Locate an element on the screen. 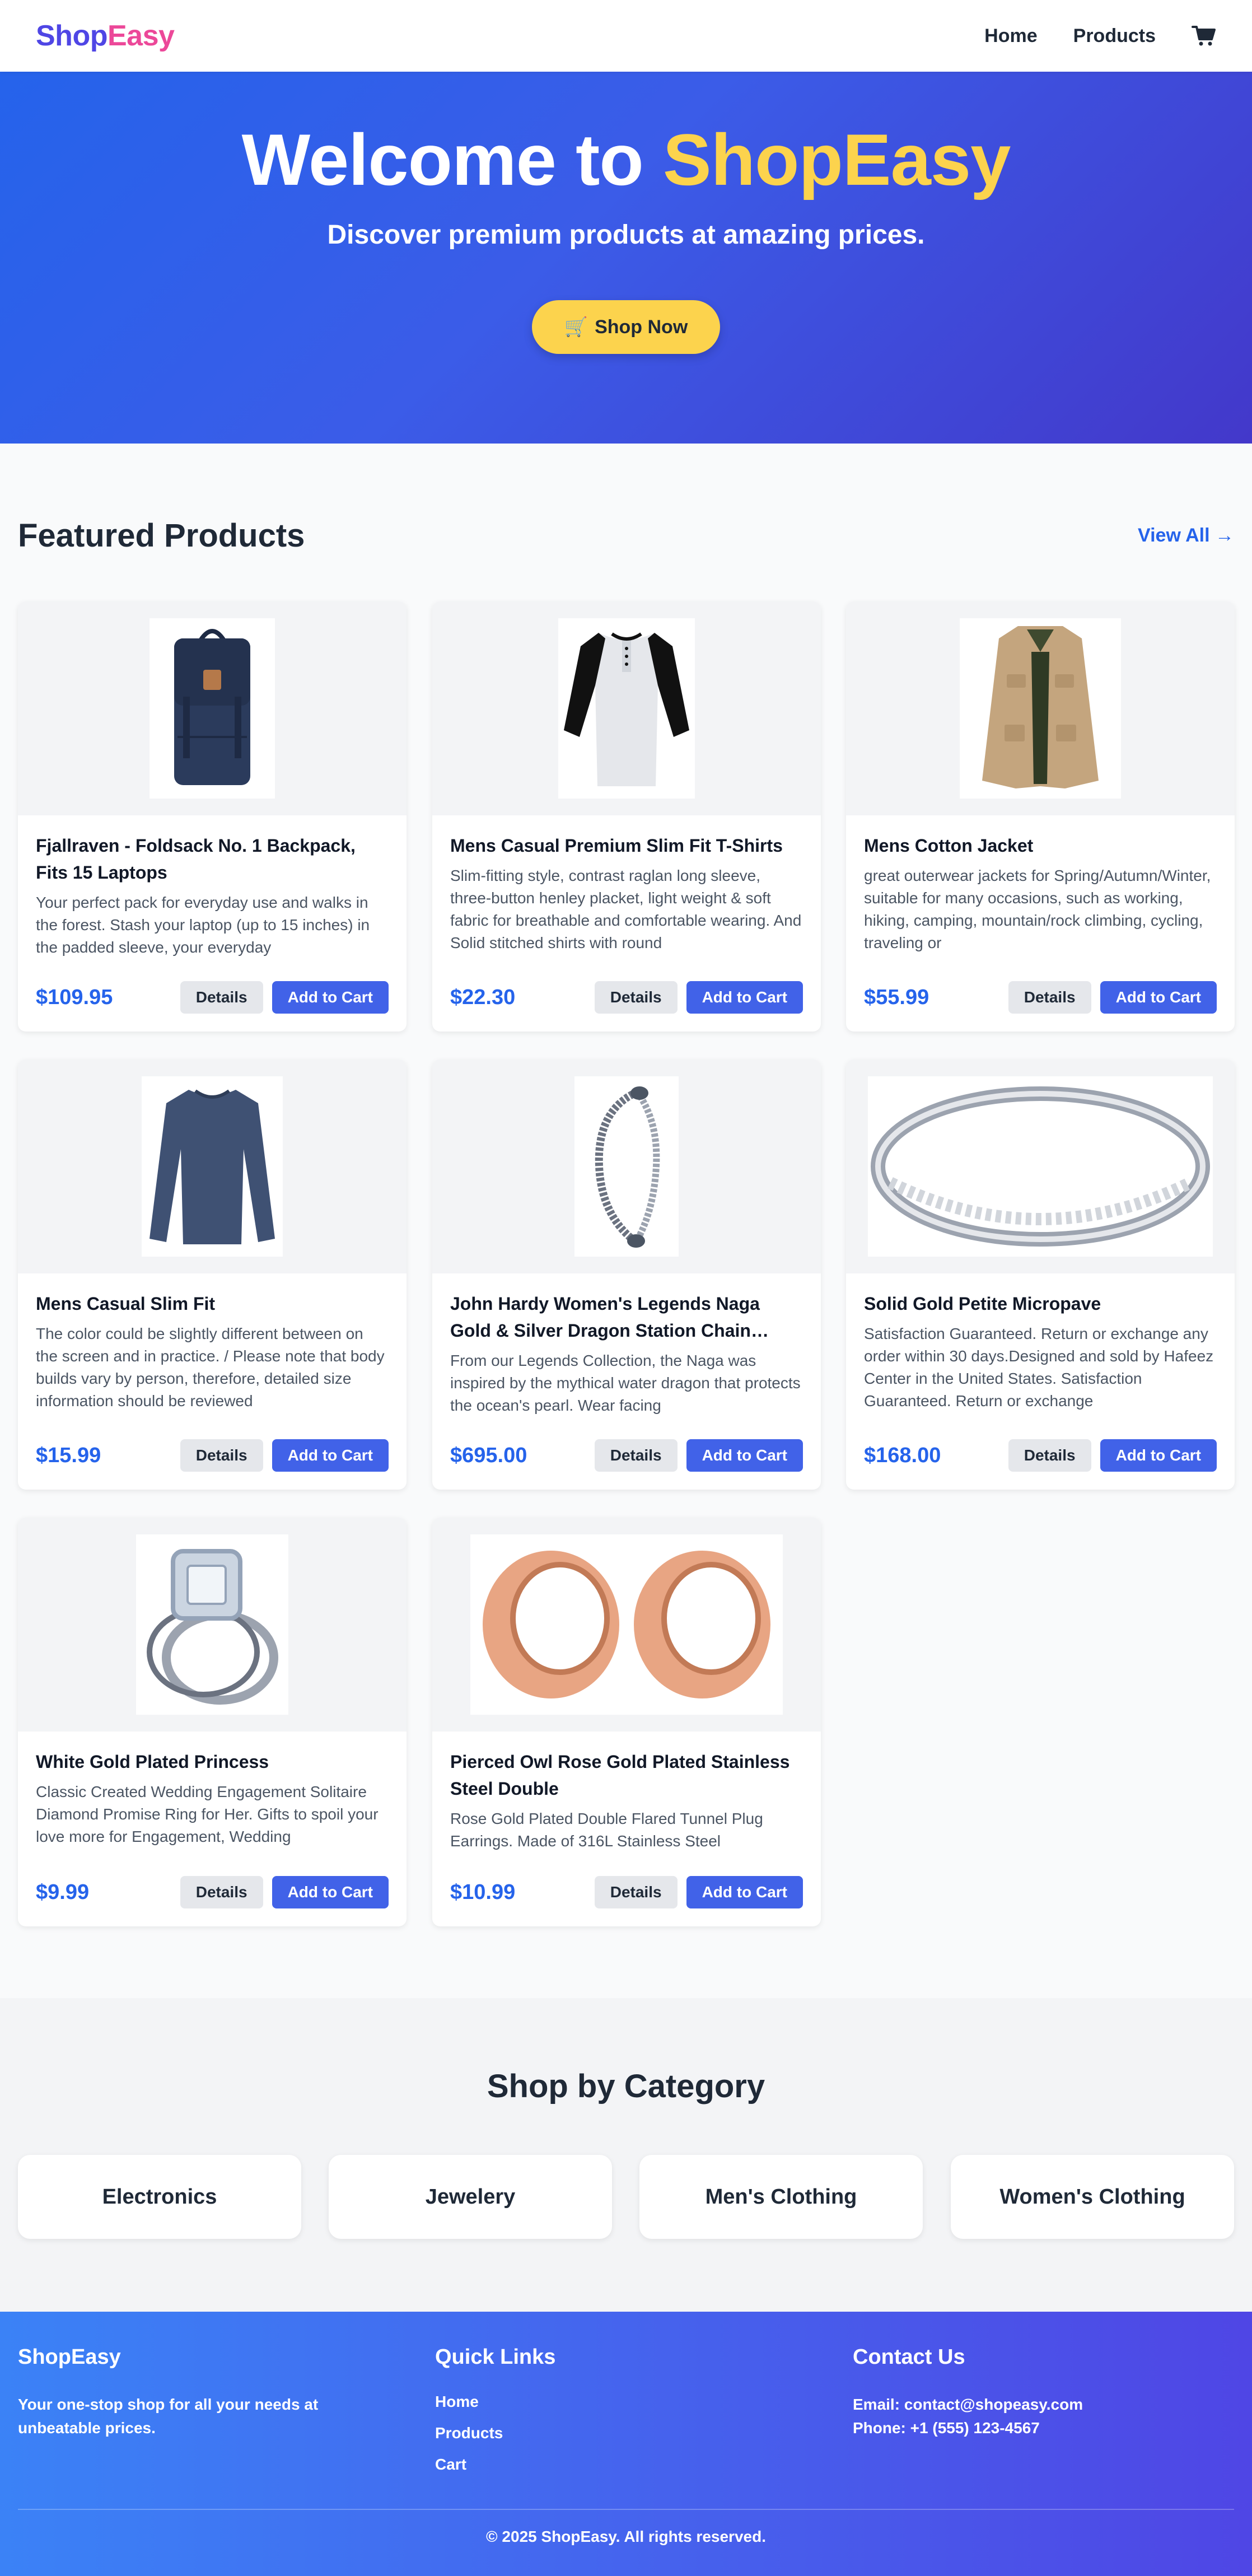  product-footer: $10.99 Details Add to Cart is located at coordinates (626, 1892).